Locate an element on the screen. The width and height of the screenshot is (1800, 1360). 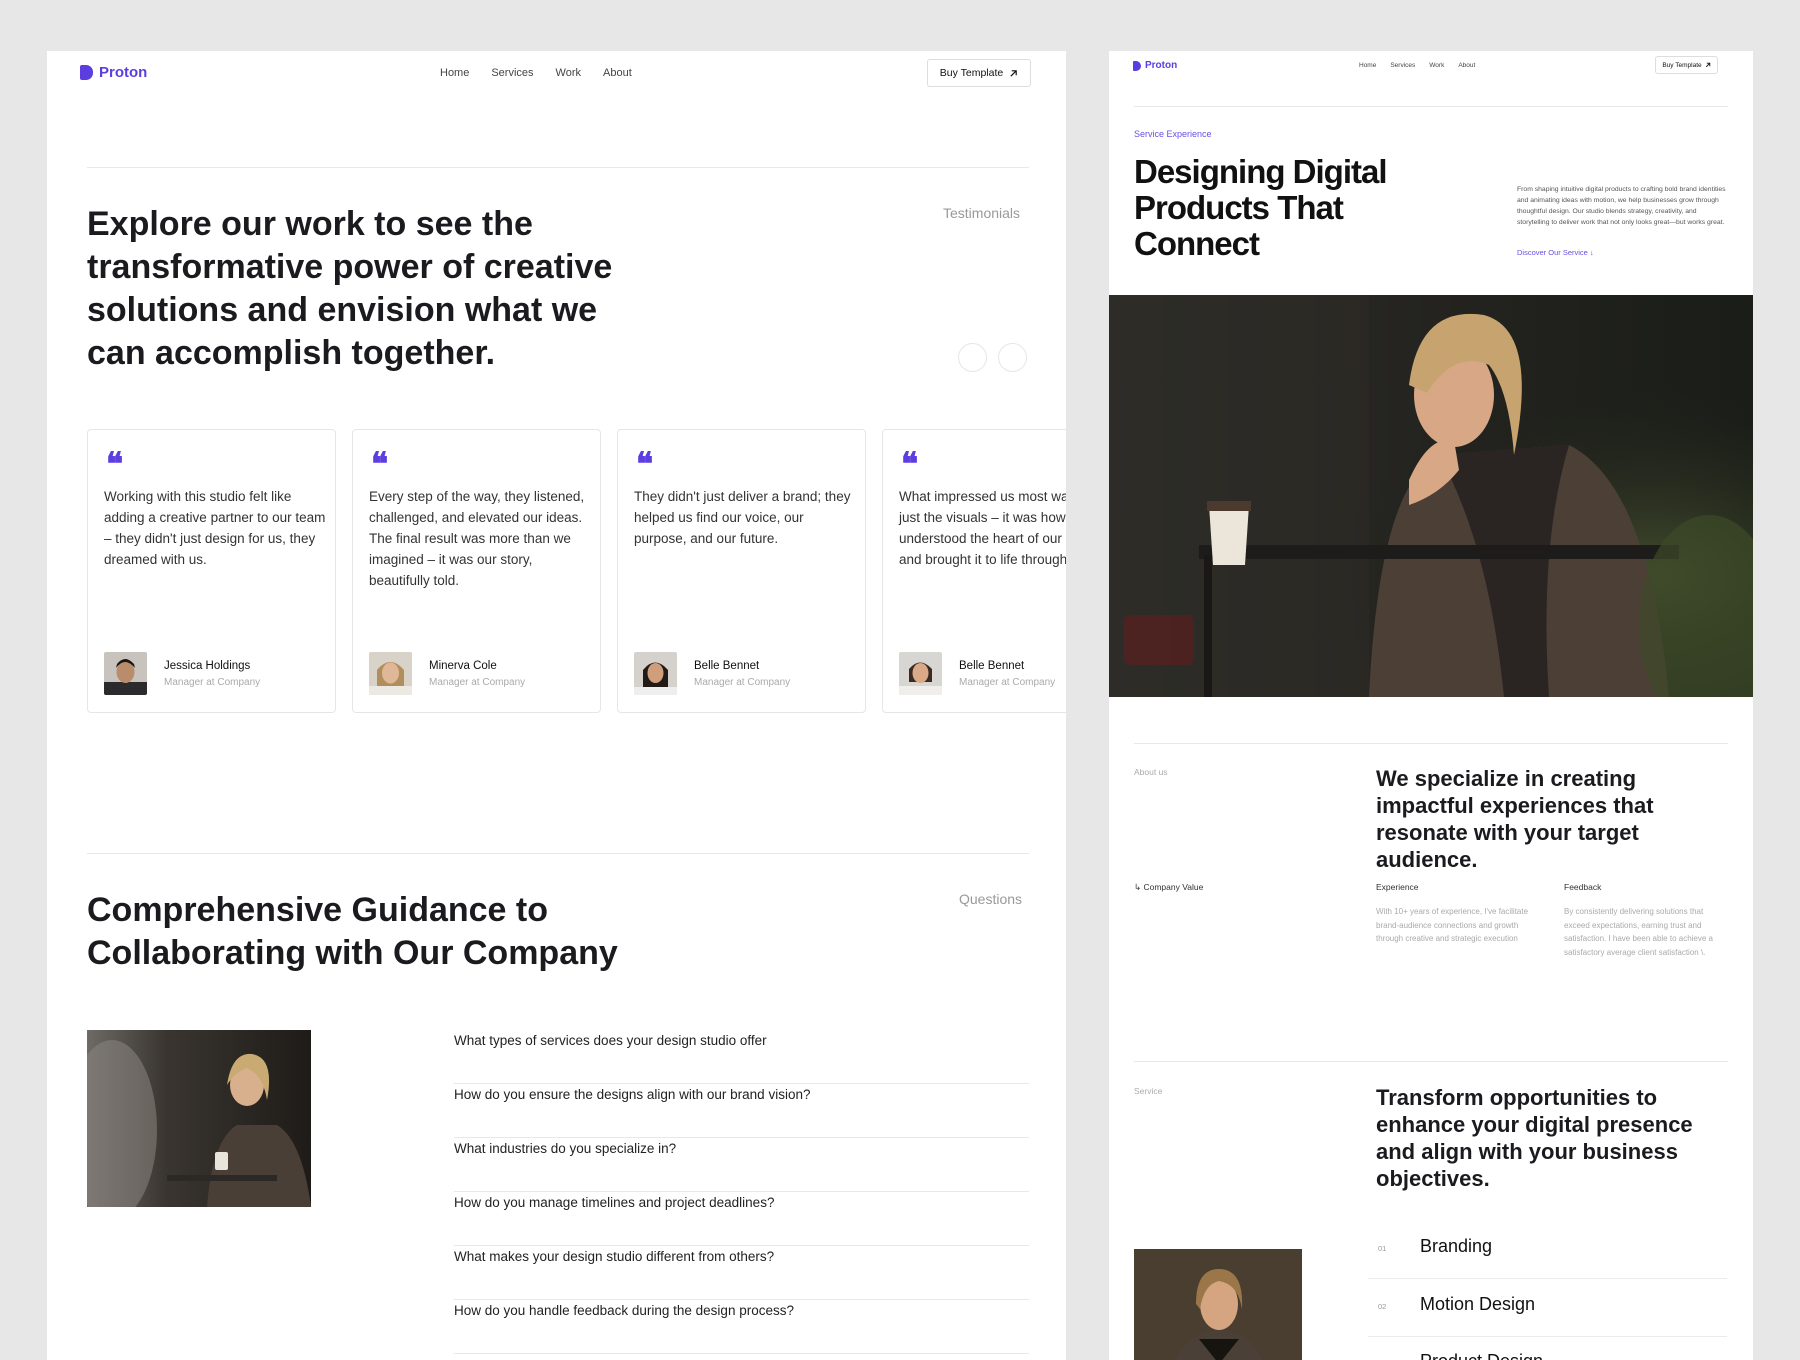
service-name: Product Design is located at coordinates (1481, 1355).